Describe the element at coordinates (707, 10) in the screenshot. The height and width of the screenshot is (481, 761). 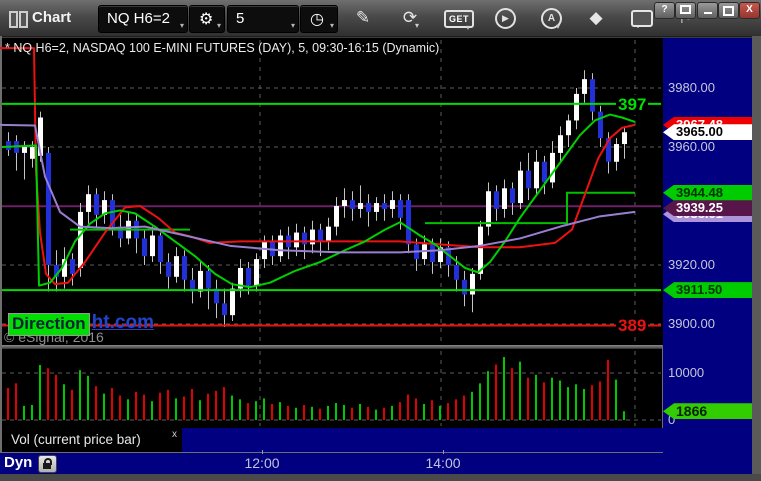
I see `minimize-button` at that location.